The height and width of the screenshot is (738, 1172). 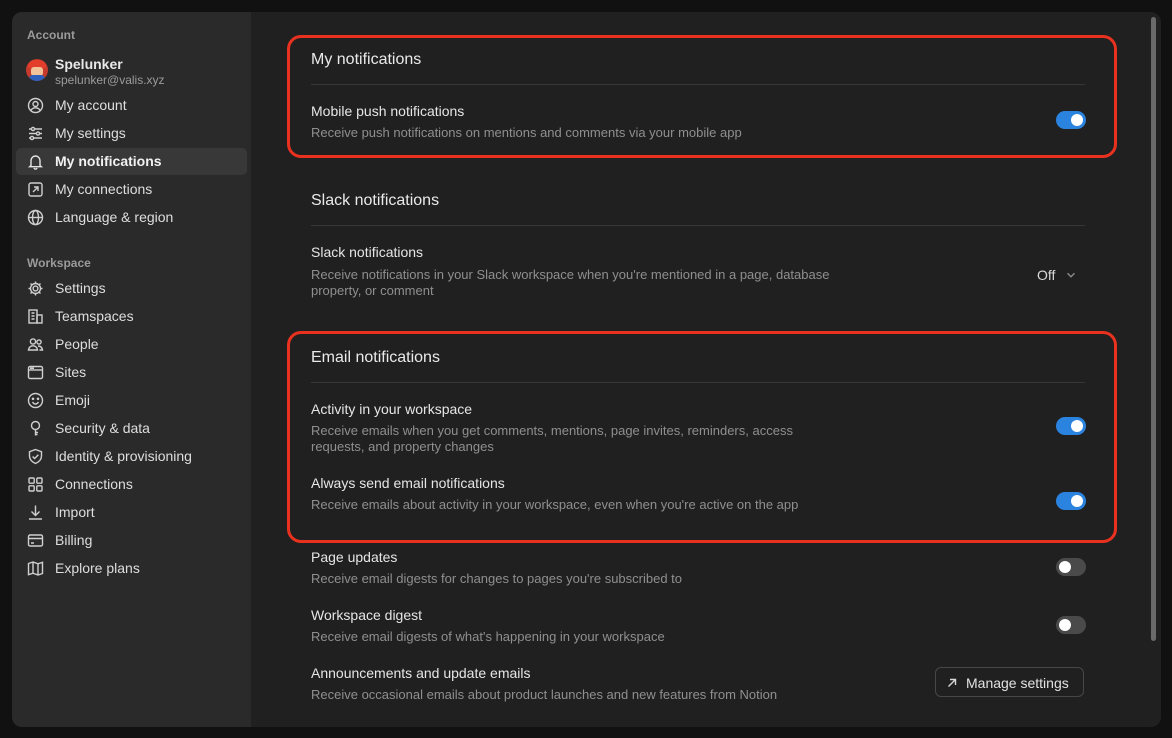 I want to click on sidebar-item-settings: Settings, so click(x=131, y=288).